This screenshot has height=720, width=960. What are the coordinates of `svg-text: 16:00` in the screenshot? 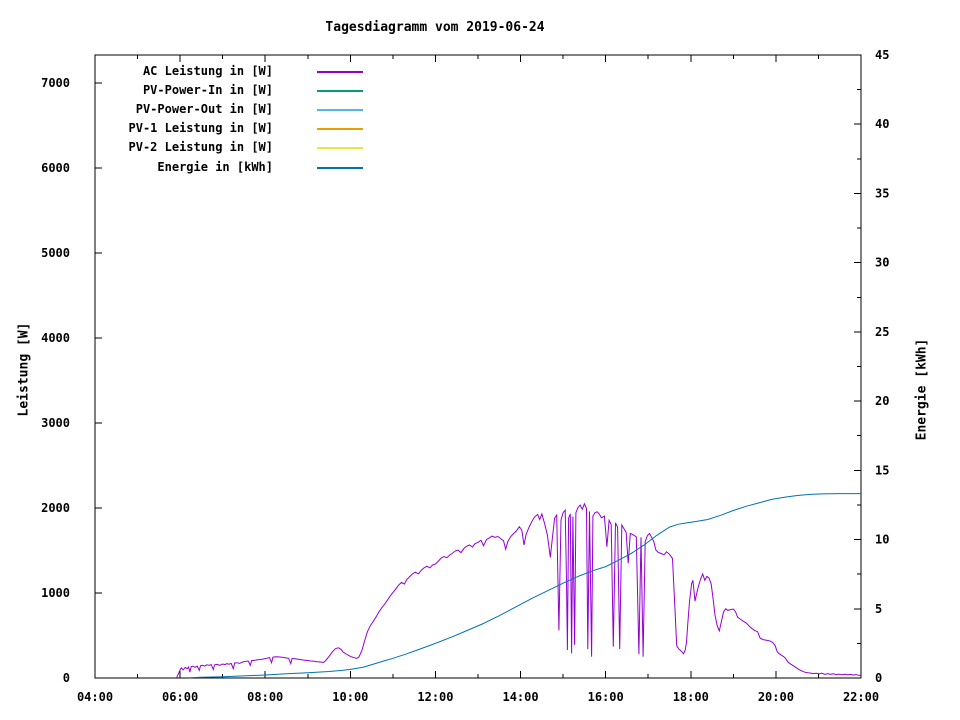 It's located at (606, 697).